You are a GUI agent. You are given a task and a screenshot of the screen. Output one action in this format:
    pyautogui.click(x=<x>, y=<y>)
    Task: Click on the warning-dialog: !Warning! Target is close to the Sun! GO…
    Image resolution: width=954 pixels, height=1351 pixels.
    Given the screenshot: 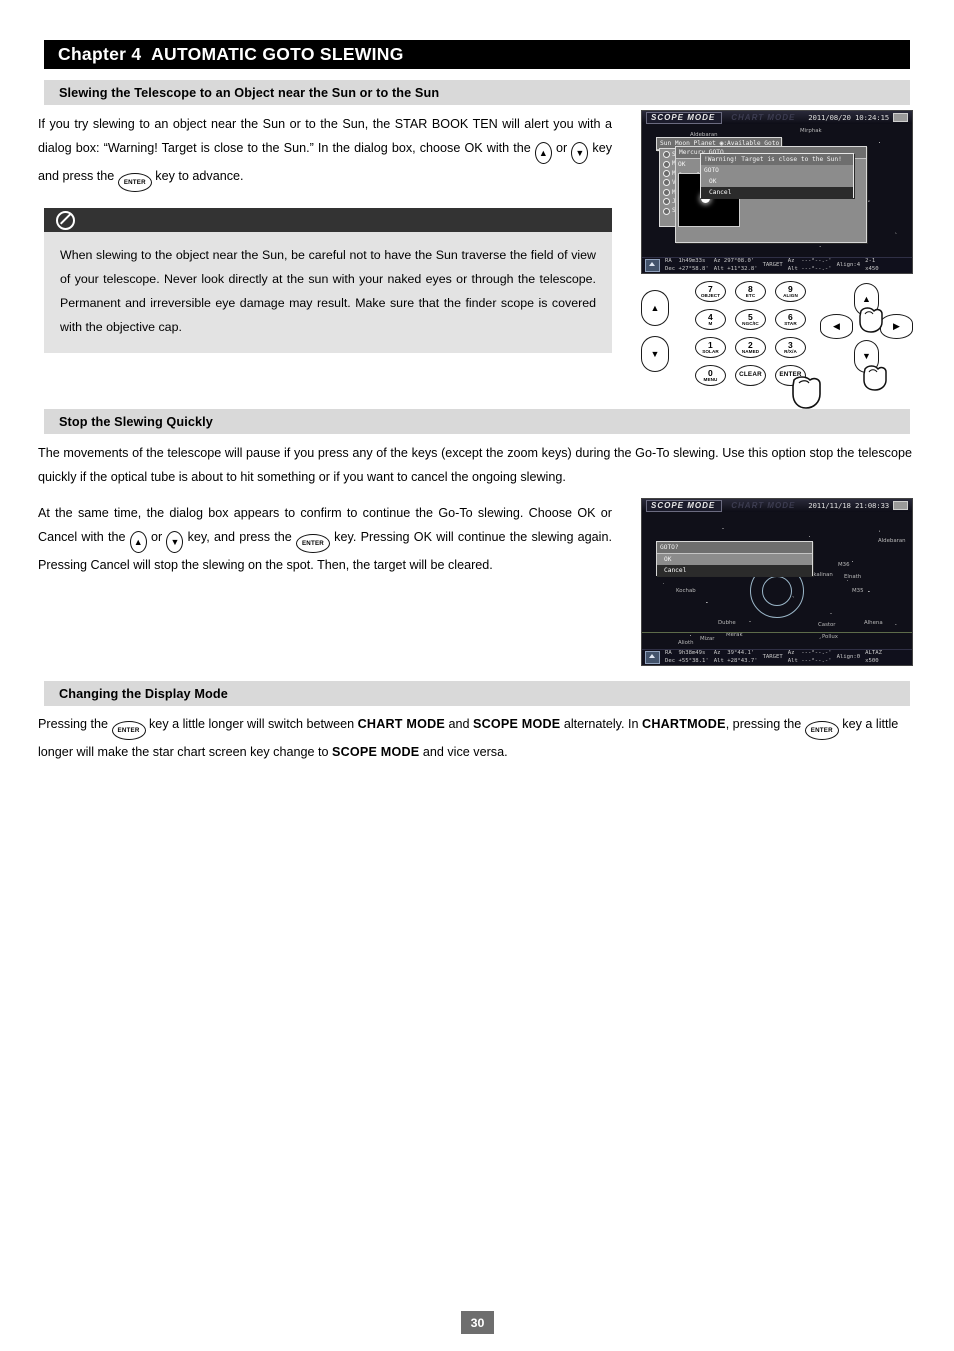 What is the action you would take?
    pyautogui.click(x=777, y=175)
    